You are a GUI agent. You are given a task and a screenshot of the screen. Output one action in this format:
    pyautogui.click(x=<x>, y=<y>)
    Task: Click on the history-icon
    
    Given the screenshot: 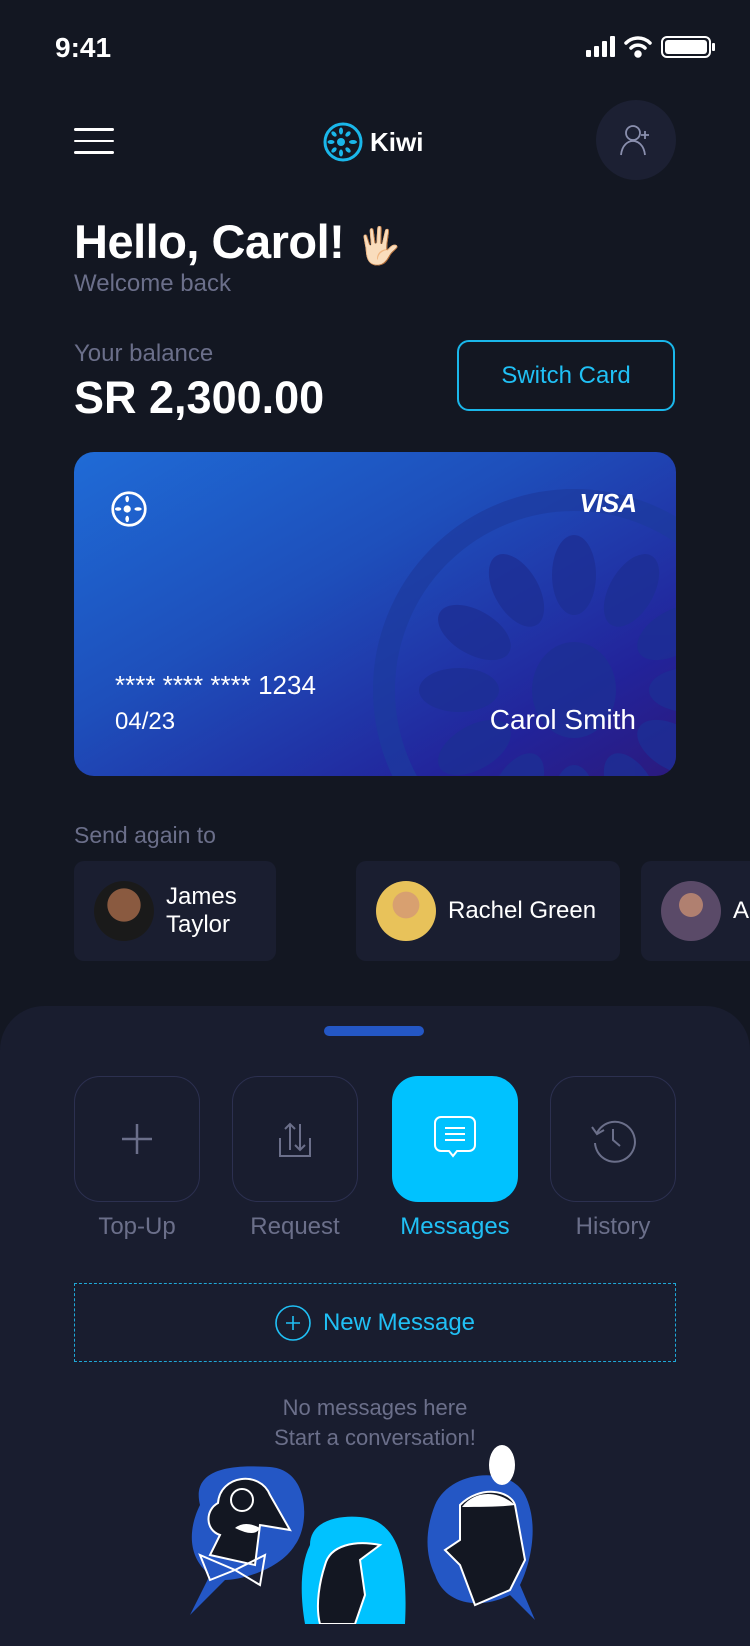 What is the action you would take?
    pyautogui.click(x=613, y=1141)
    